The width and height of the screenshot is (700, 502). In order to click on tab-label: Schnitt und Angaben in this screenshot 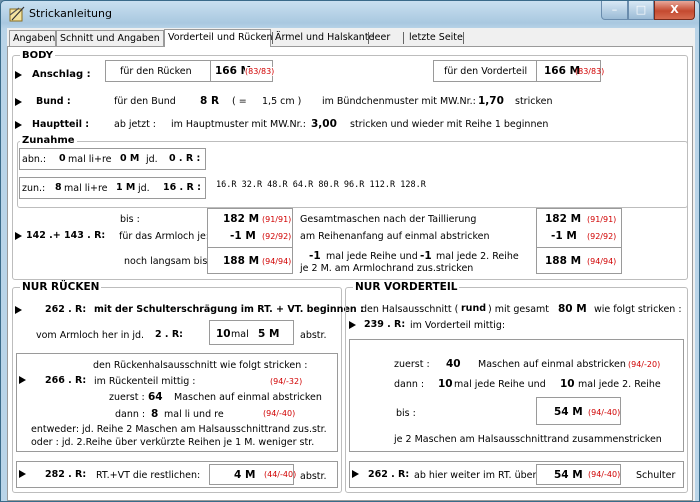, I will do `click(110, 38)`.